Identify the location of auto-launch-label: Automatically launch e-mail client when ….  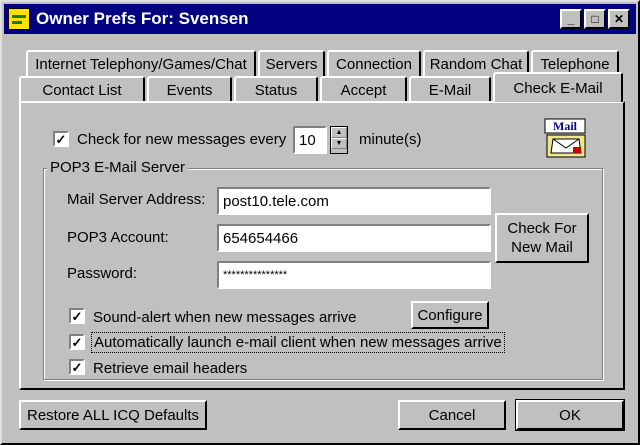
(298, 342).